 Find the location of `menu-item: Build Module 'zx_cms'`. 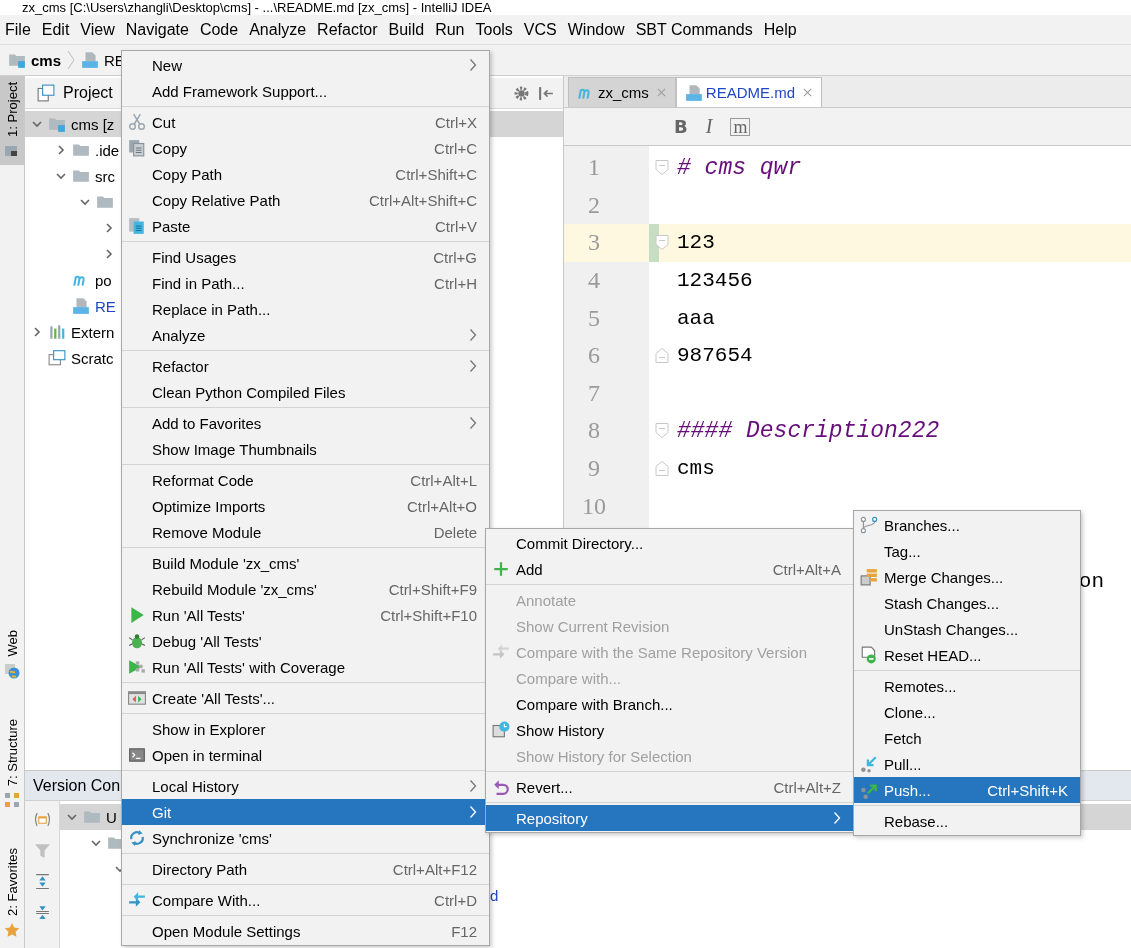

menu-item: Build Module 'zx_cms' is located at coordinates (305, 563).